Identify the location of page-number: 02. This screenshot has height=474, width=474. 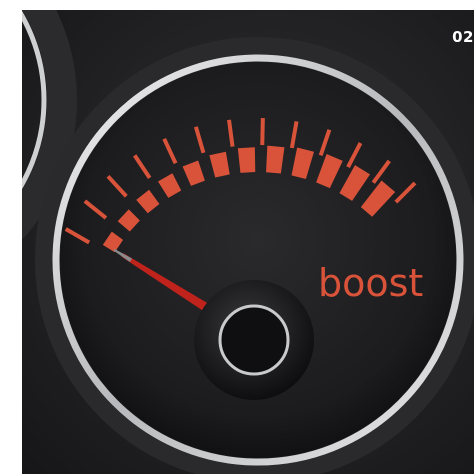
(463, 37).